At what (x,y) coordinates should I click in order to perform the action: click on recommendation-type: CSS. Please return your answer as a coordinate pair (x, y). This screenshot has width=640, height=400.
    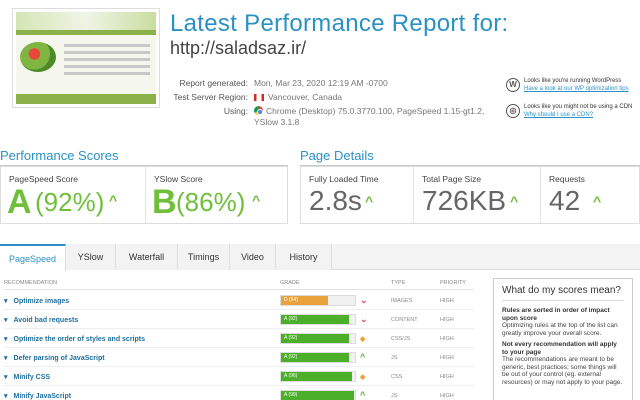
    Looking at the image, I should click on (397, 377).